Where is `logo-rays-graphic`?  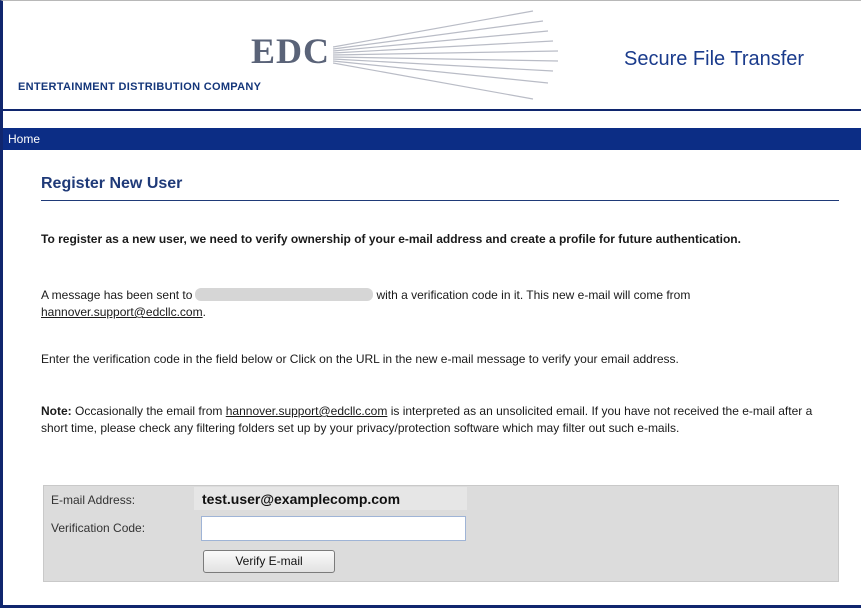 logo-rays-graphic is located at coordinates (446, 55).